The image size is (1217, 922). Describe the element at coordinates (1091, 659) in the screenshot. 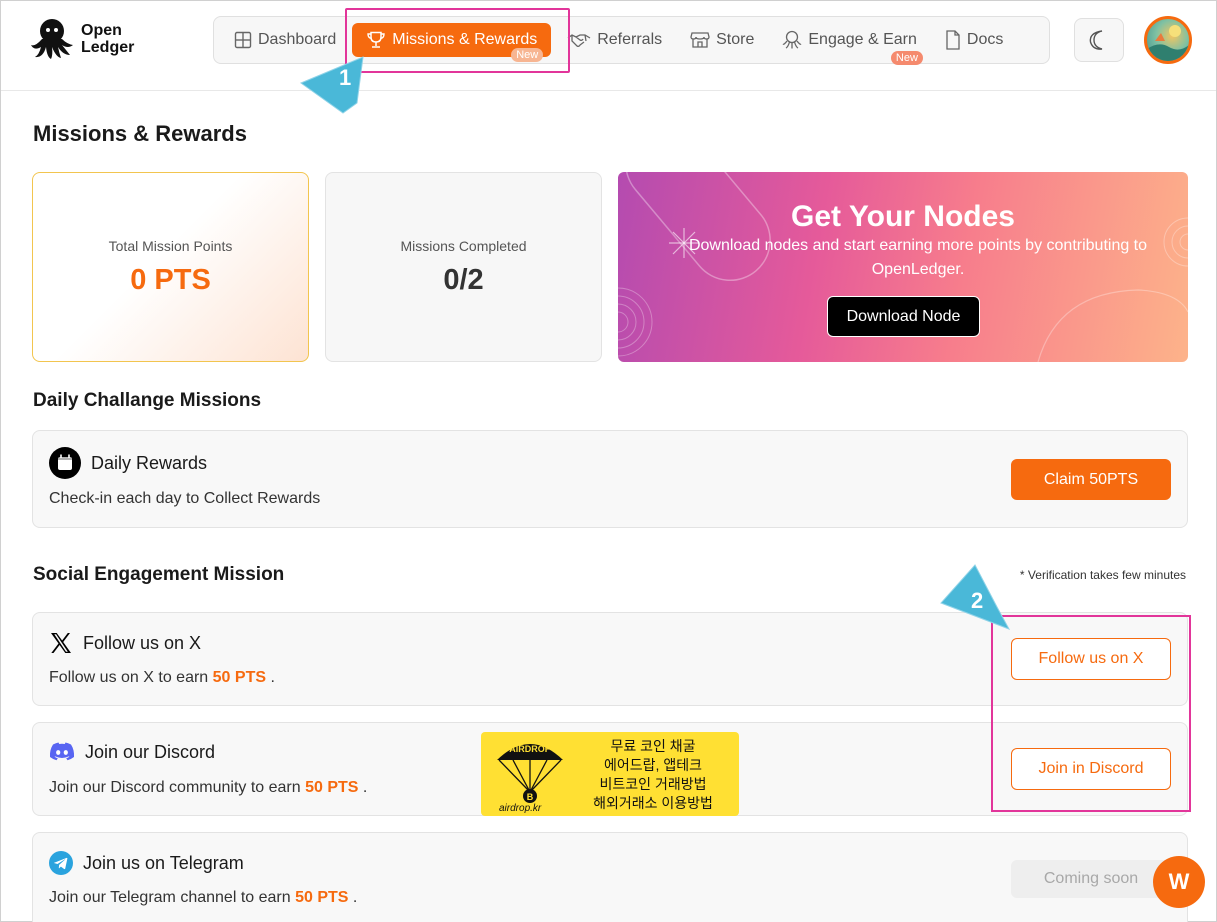

I see `follow-x-button: Follow us on X` at that location.